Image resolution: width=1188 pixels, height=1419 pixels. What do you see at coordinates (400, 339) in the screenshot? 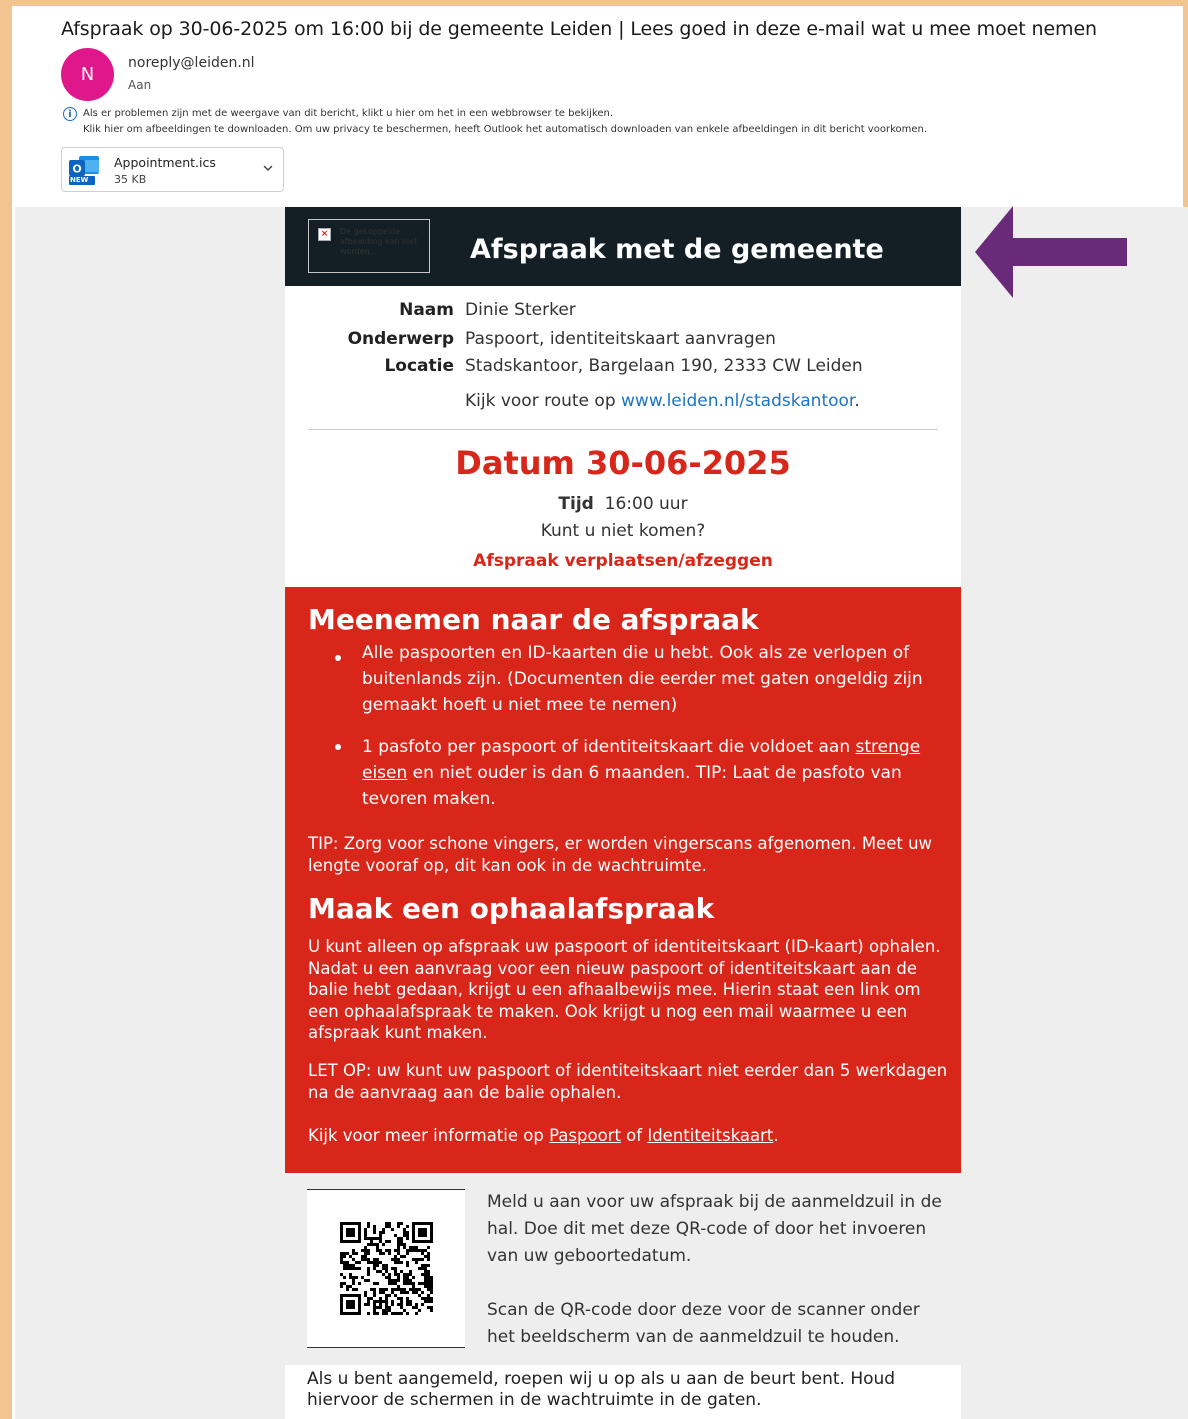
I see `onderwerp-label: Onderwerp` at bounding box center [400, 339].